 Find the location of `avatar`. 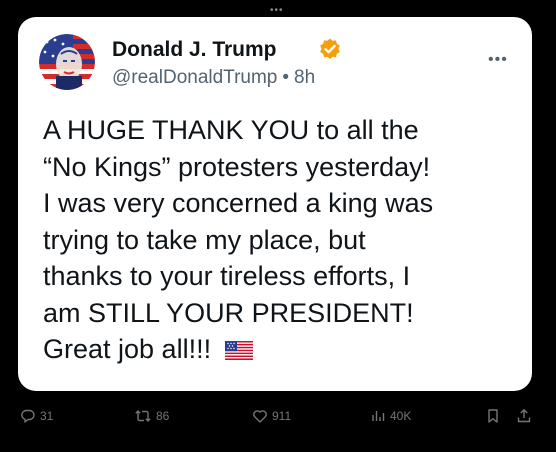

avatar is located at coordinates (67, 62).